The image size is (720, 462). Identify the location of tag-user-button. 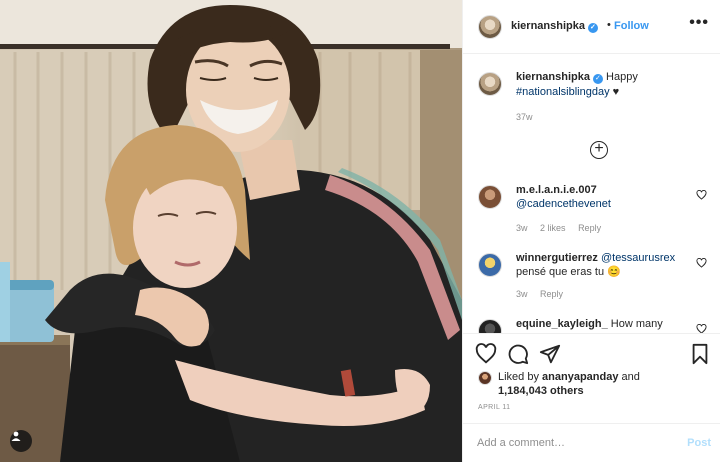
(21, 441).